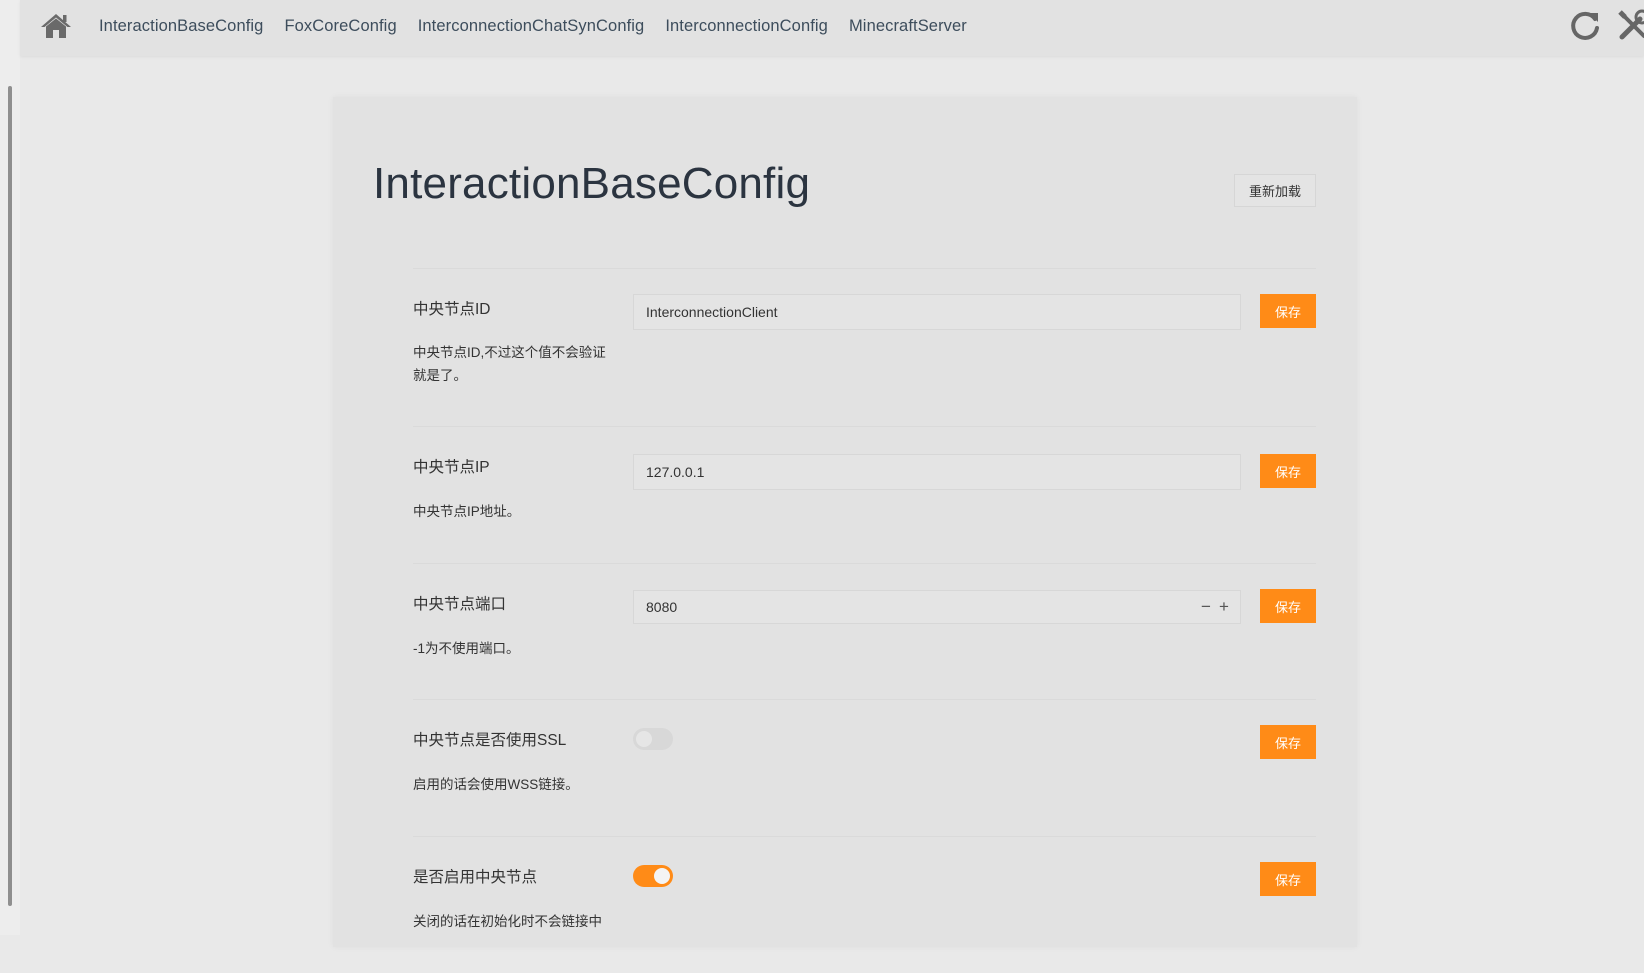 Image resolution: width=1644 pixels, height=973 pixels. I want to click on increment-button: +, so click(1224, 607).